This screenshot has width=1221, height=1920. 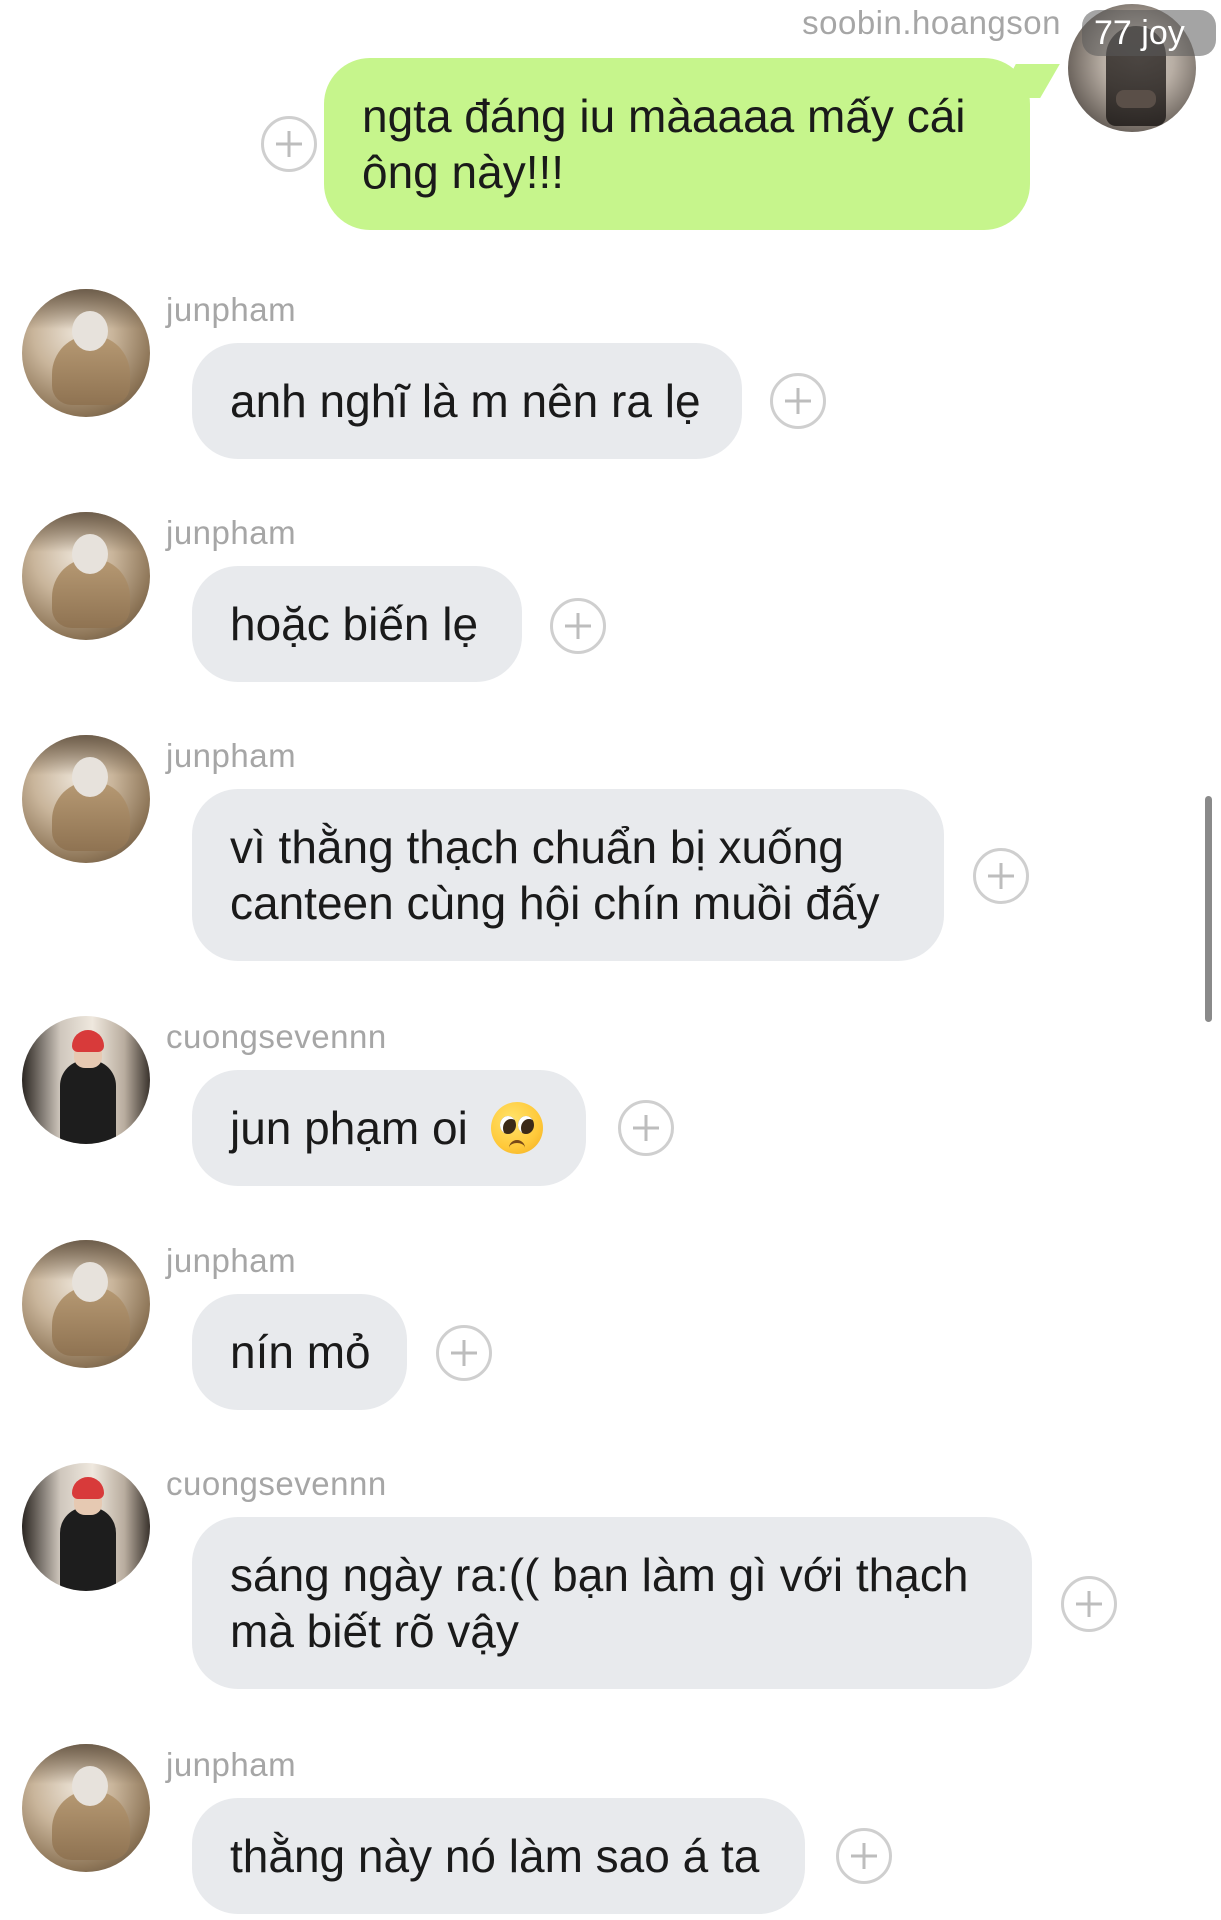 I want to click on note-badge: 77 joy, so click(x=1149, y=33).